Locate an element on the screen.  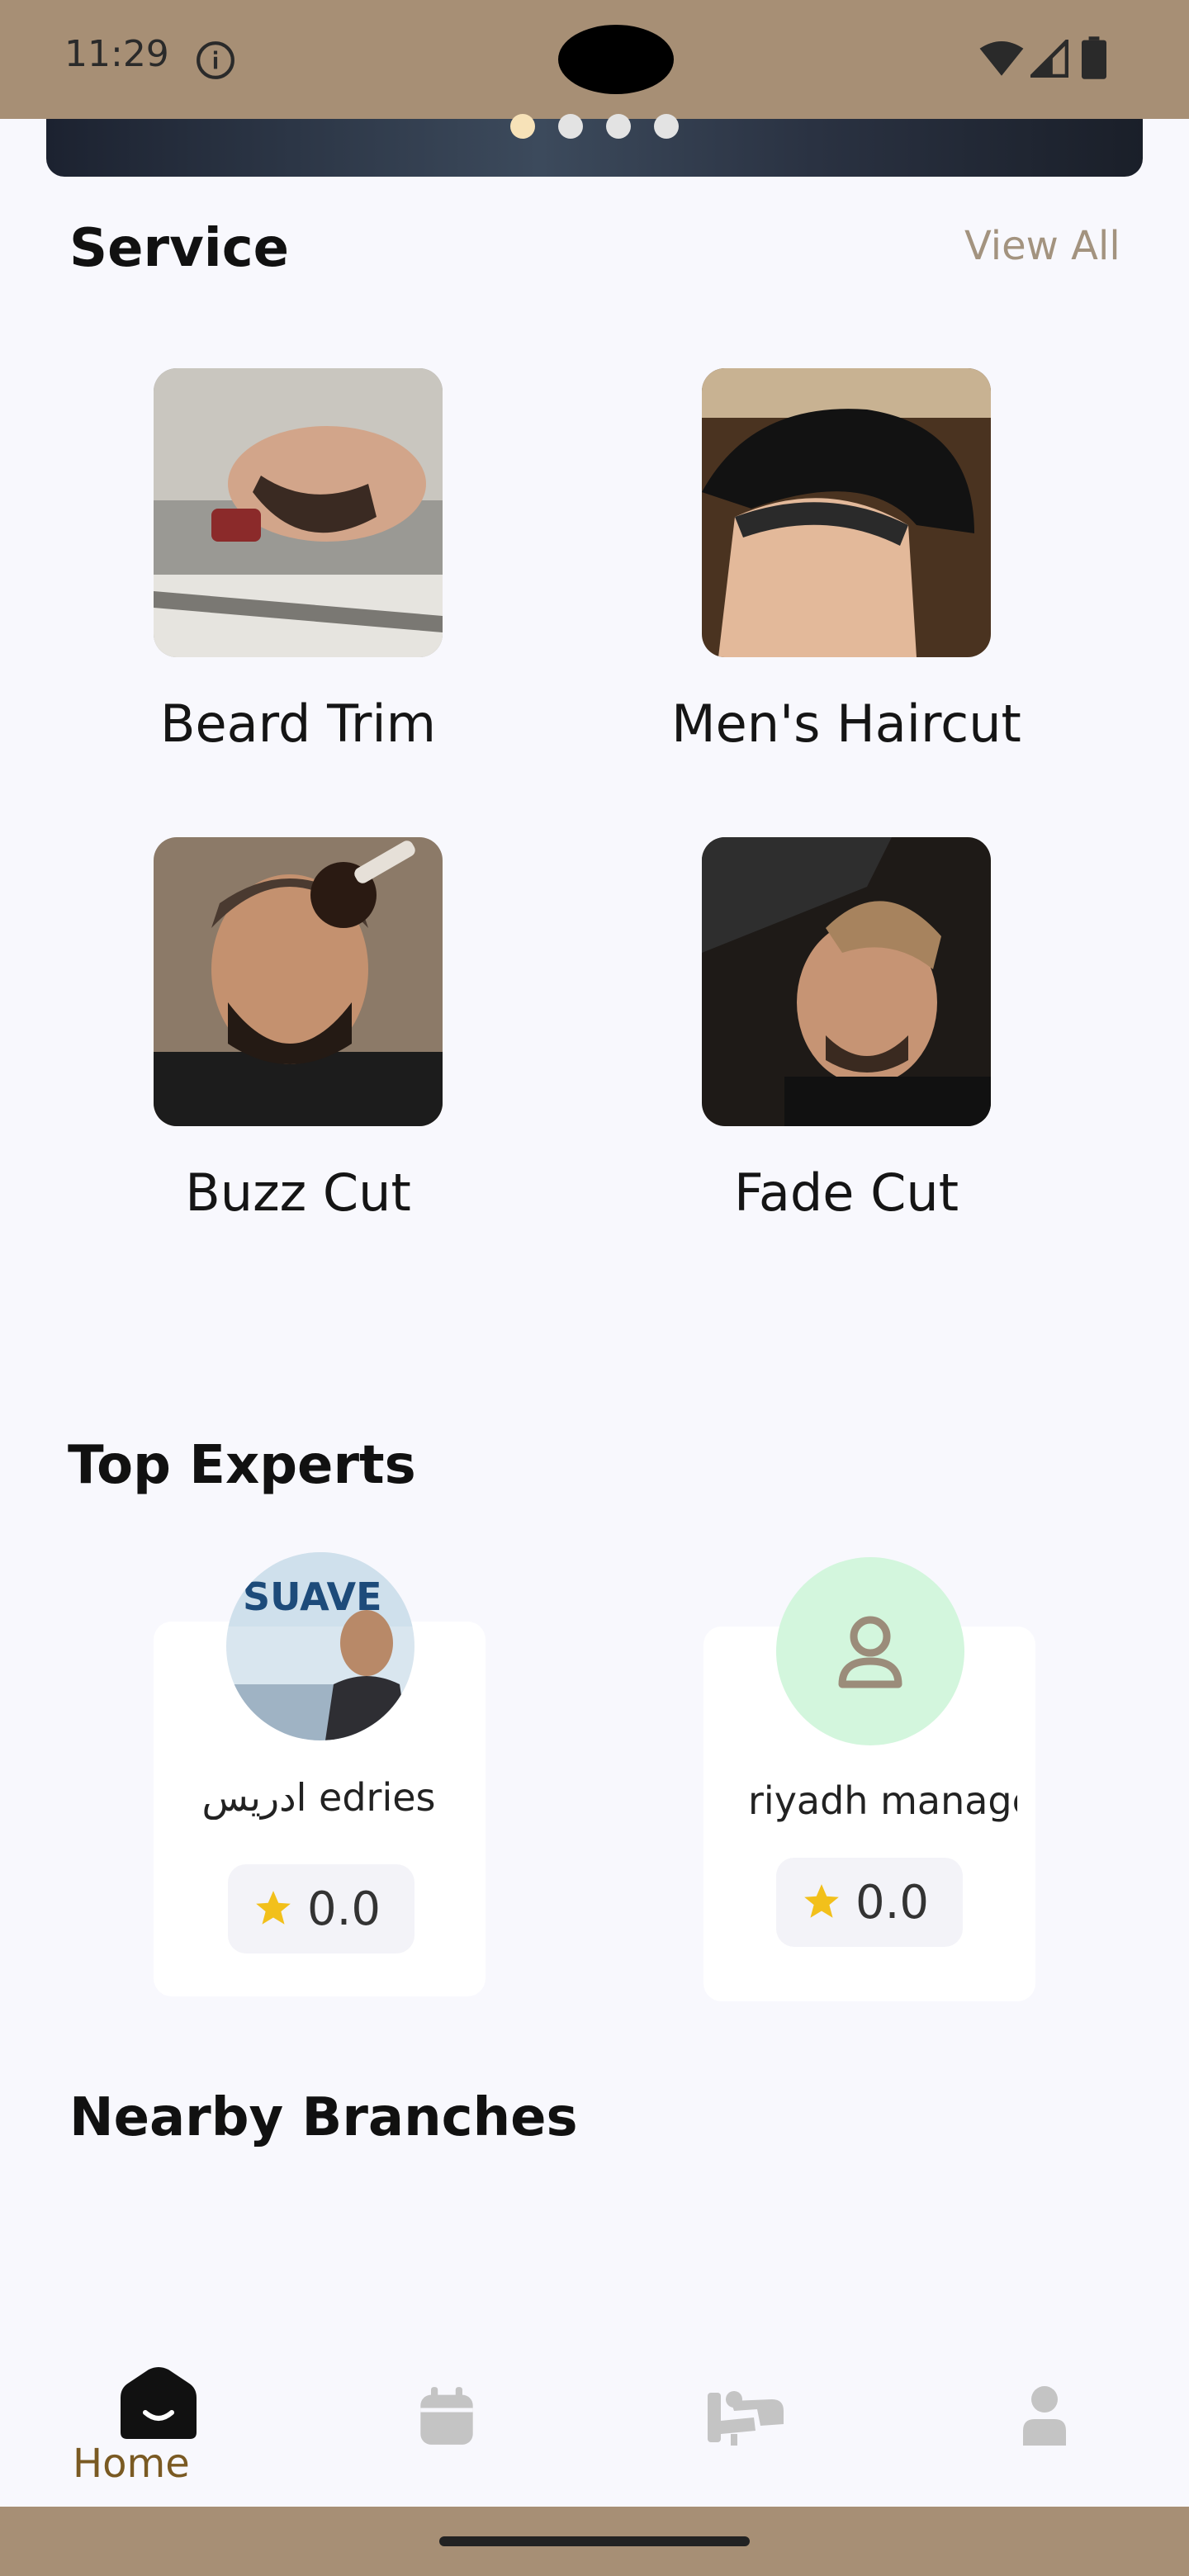
profile-icon is located at coordinates (1044, 2416).